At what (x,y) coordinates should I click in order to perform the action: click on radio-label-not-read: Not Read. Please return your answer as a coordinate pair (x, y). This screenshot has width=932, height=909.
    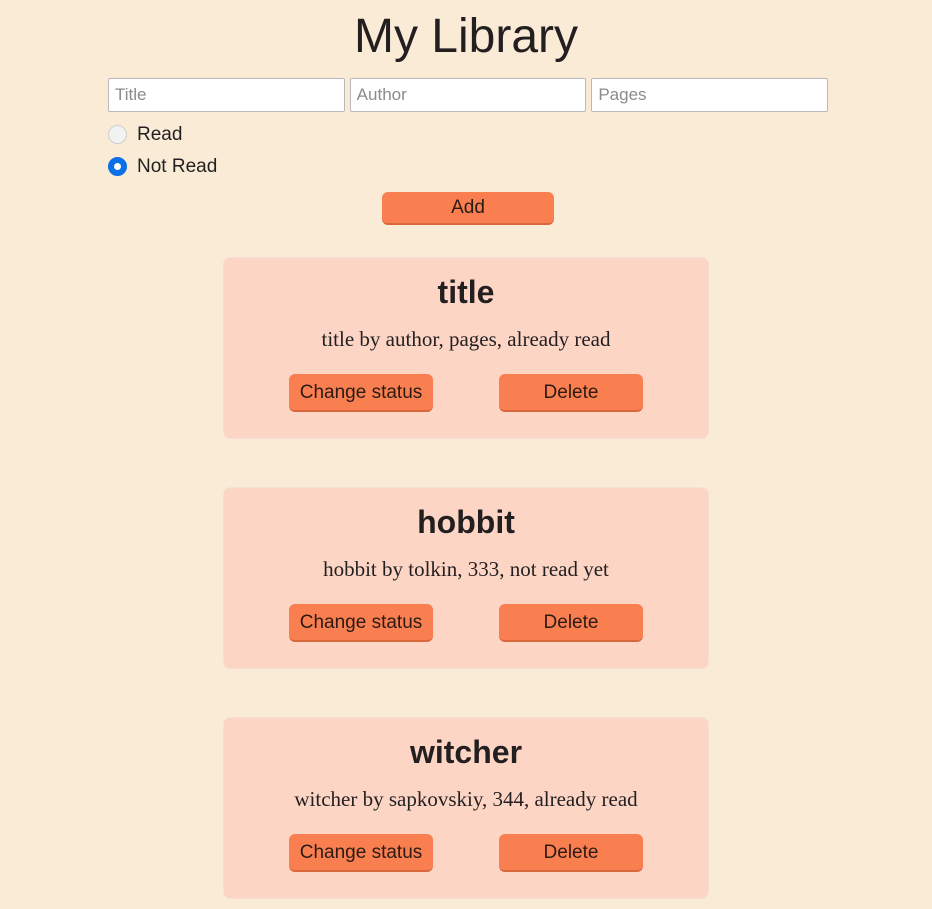
    Looking at the image, I should click on (177, 166).